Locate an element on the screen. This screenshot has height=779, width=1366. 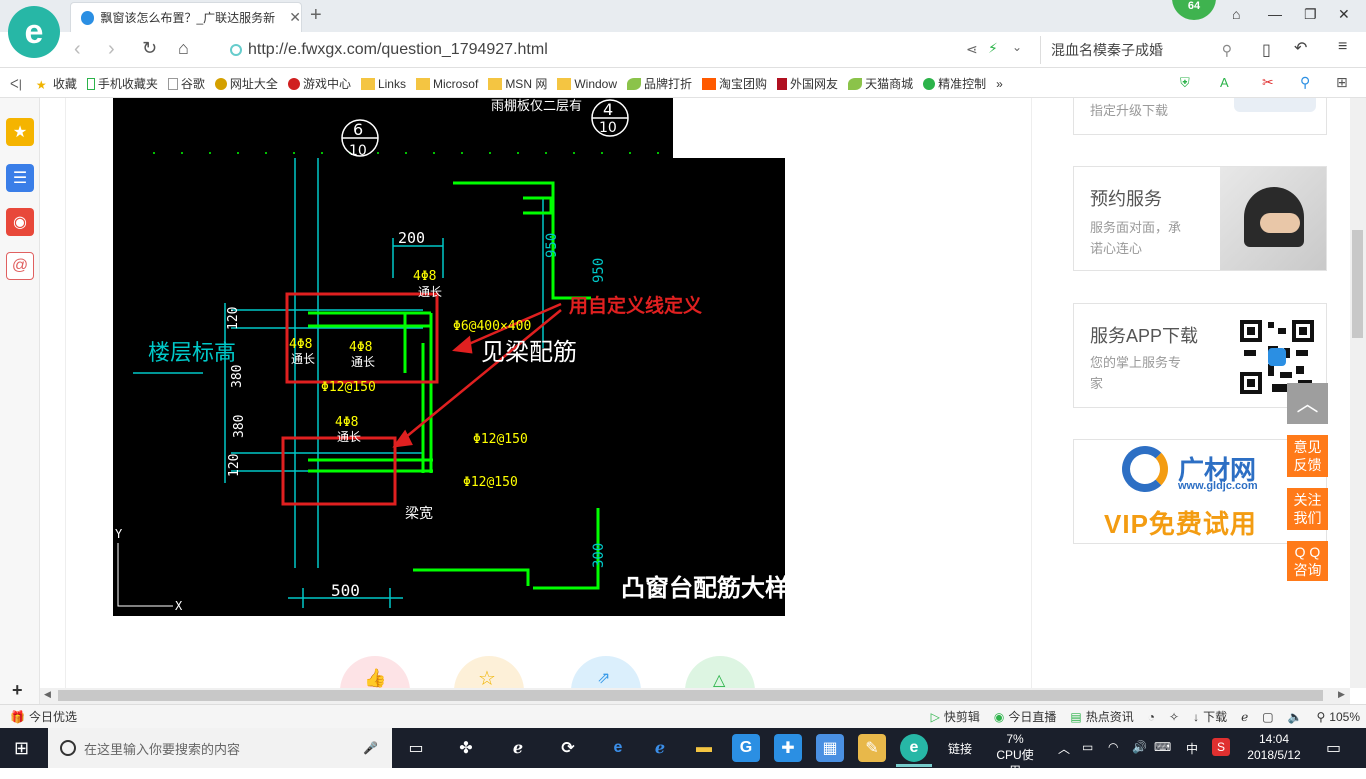
sogou-icon: S is located at coordinates (1221, 747).